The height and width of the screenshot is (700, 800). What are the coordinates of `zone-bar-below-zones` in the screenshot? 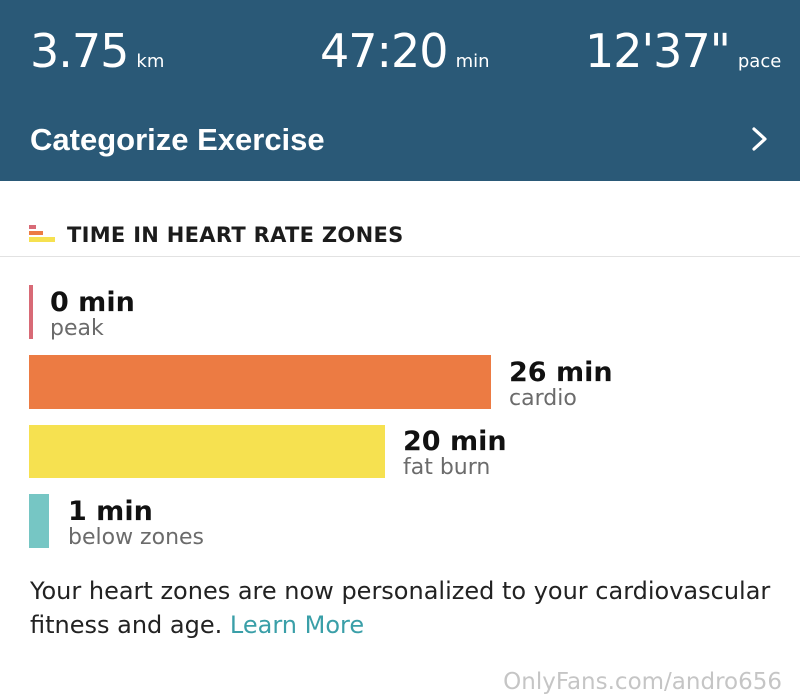 It's located at (39, 521).